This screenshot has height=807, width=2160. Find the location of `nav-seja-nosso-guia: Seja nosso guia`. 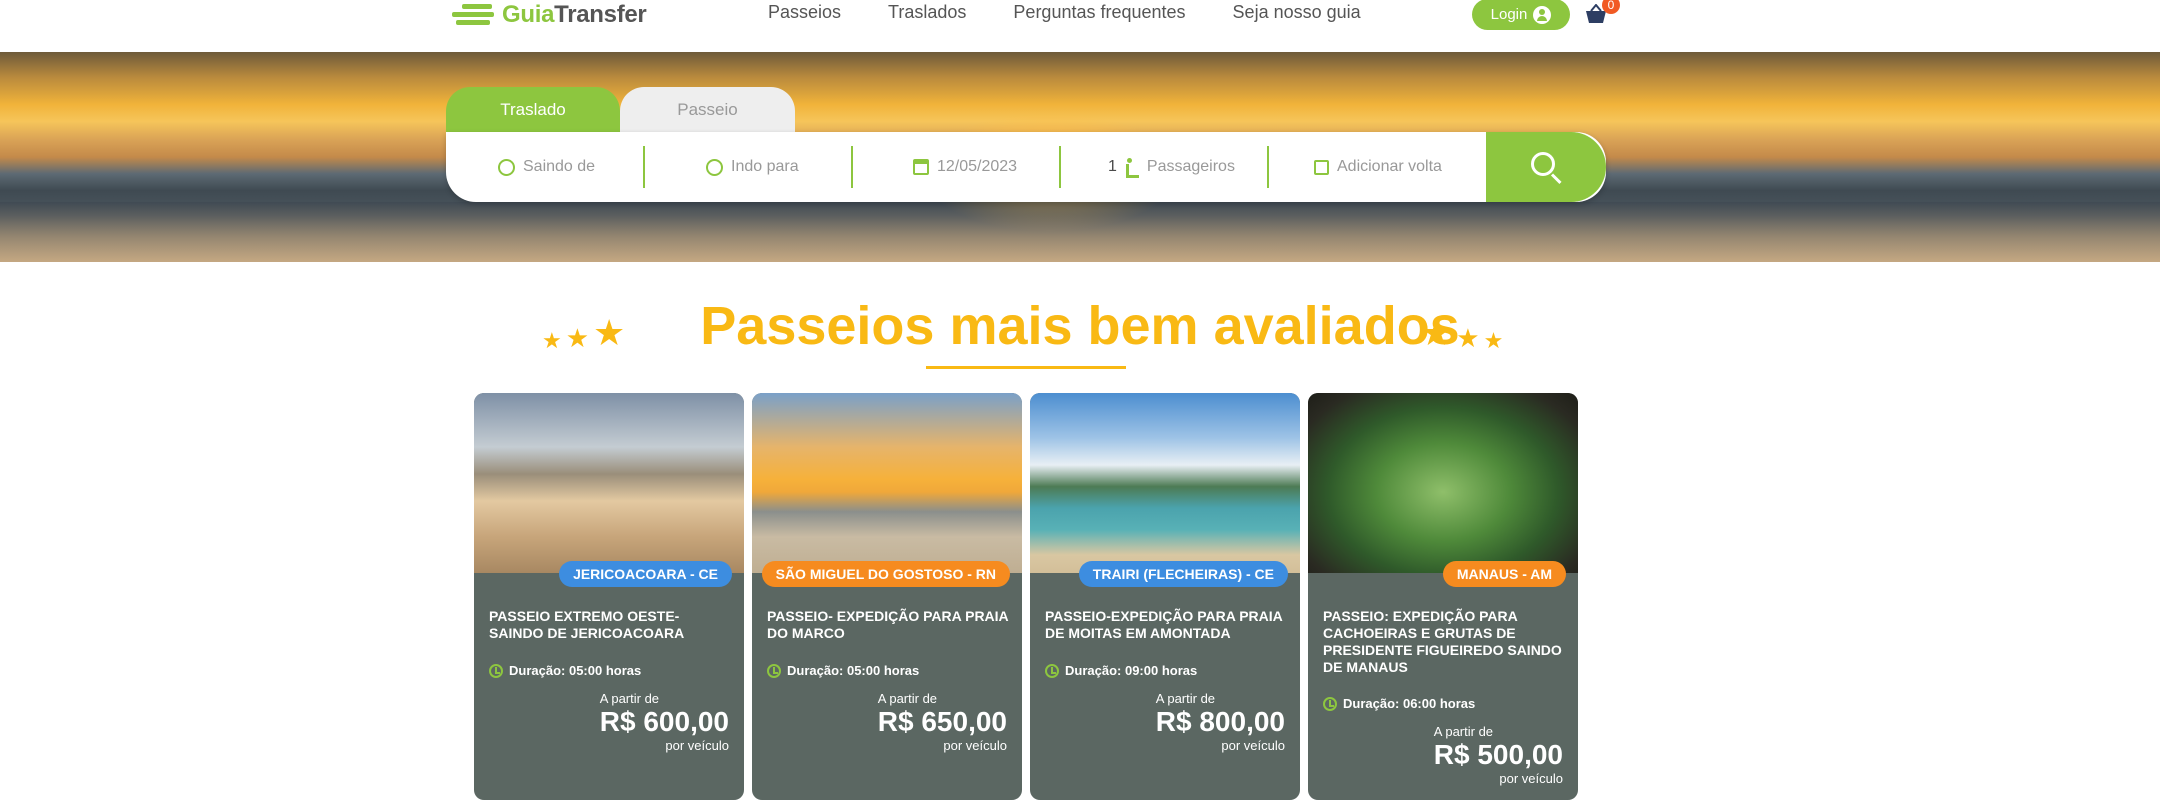

nav-seja-nosso-guia: Seja nosso guia is located at coordinates (1297, 12).